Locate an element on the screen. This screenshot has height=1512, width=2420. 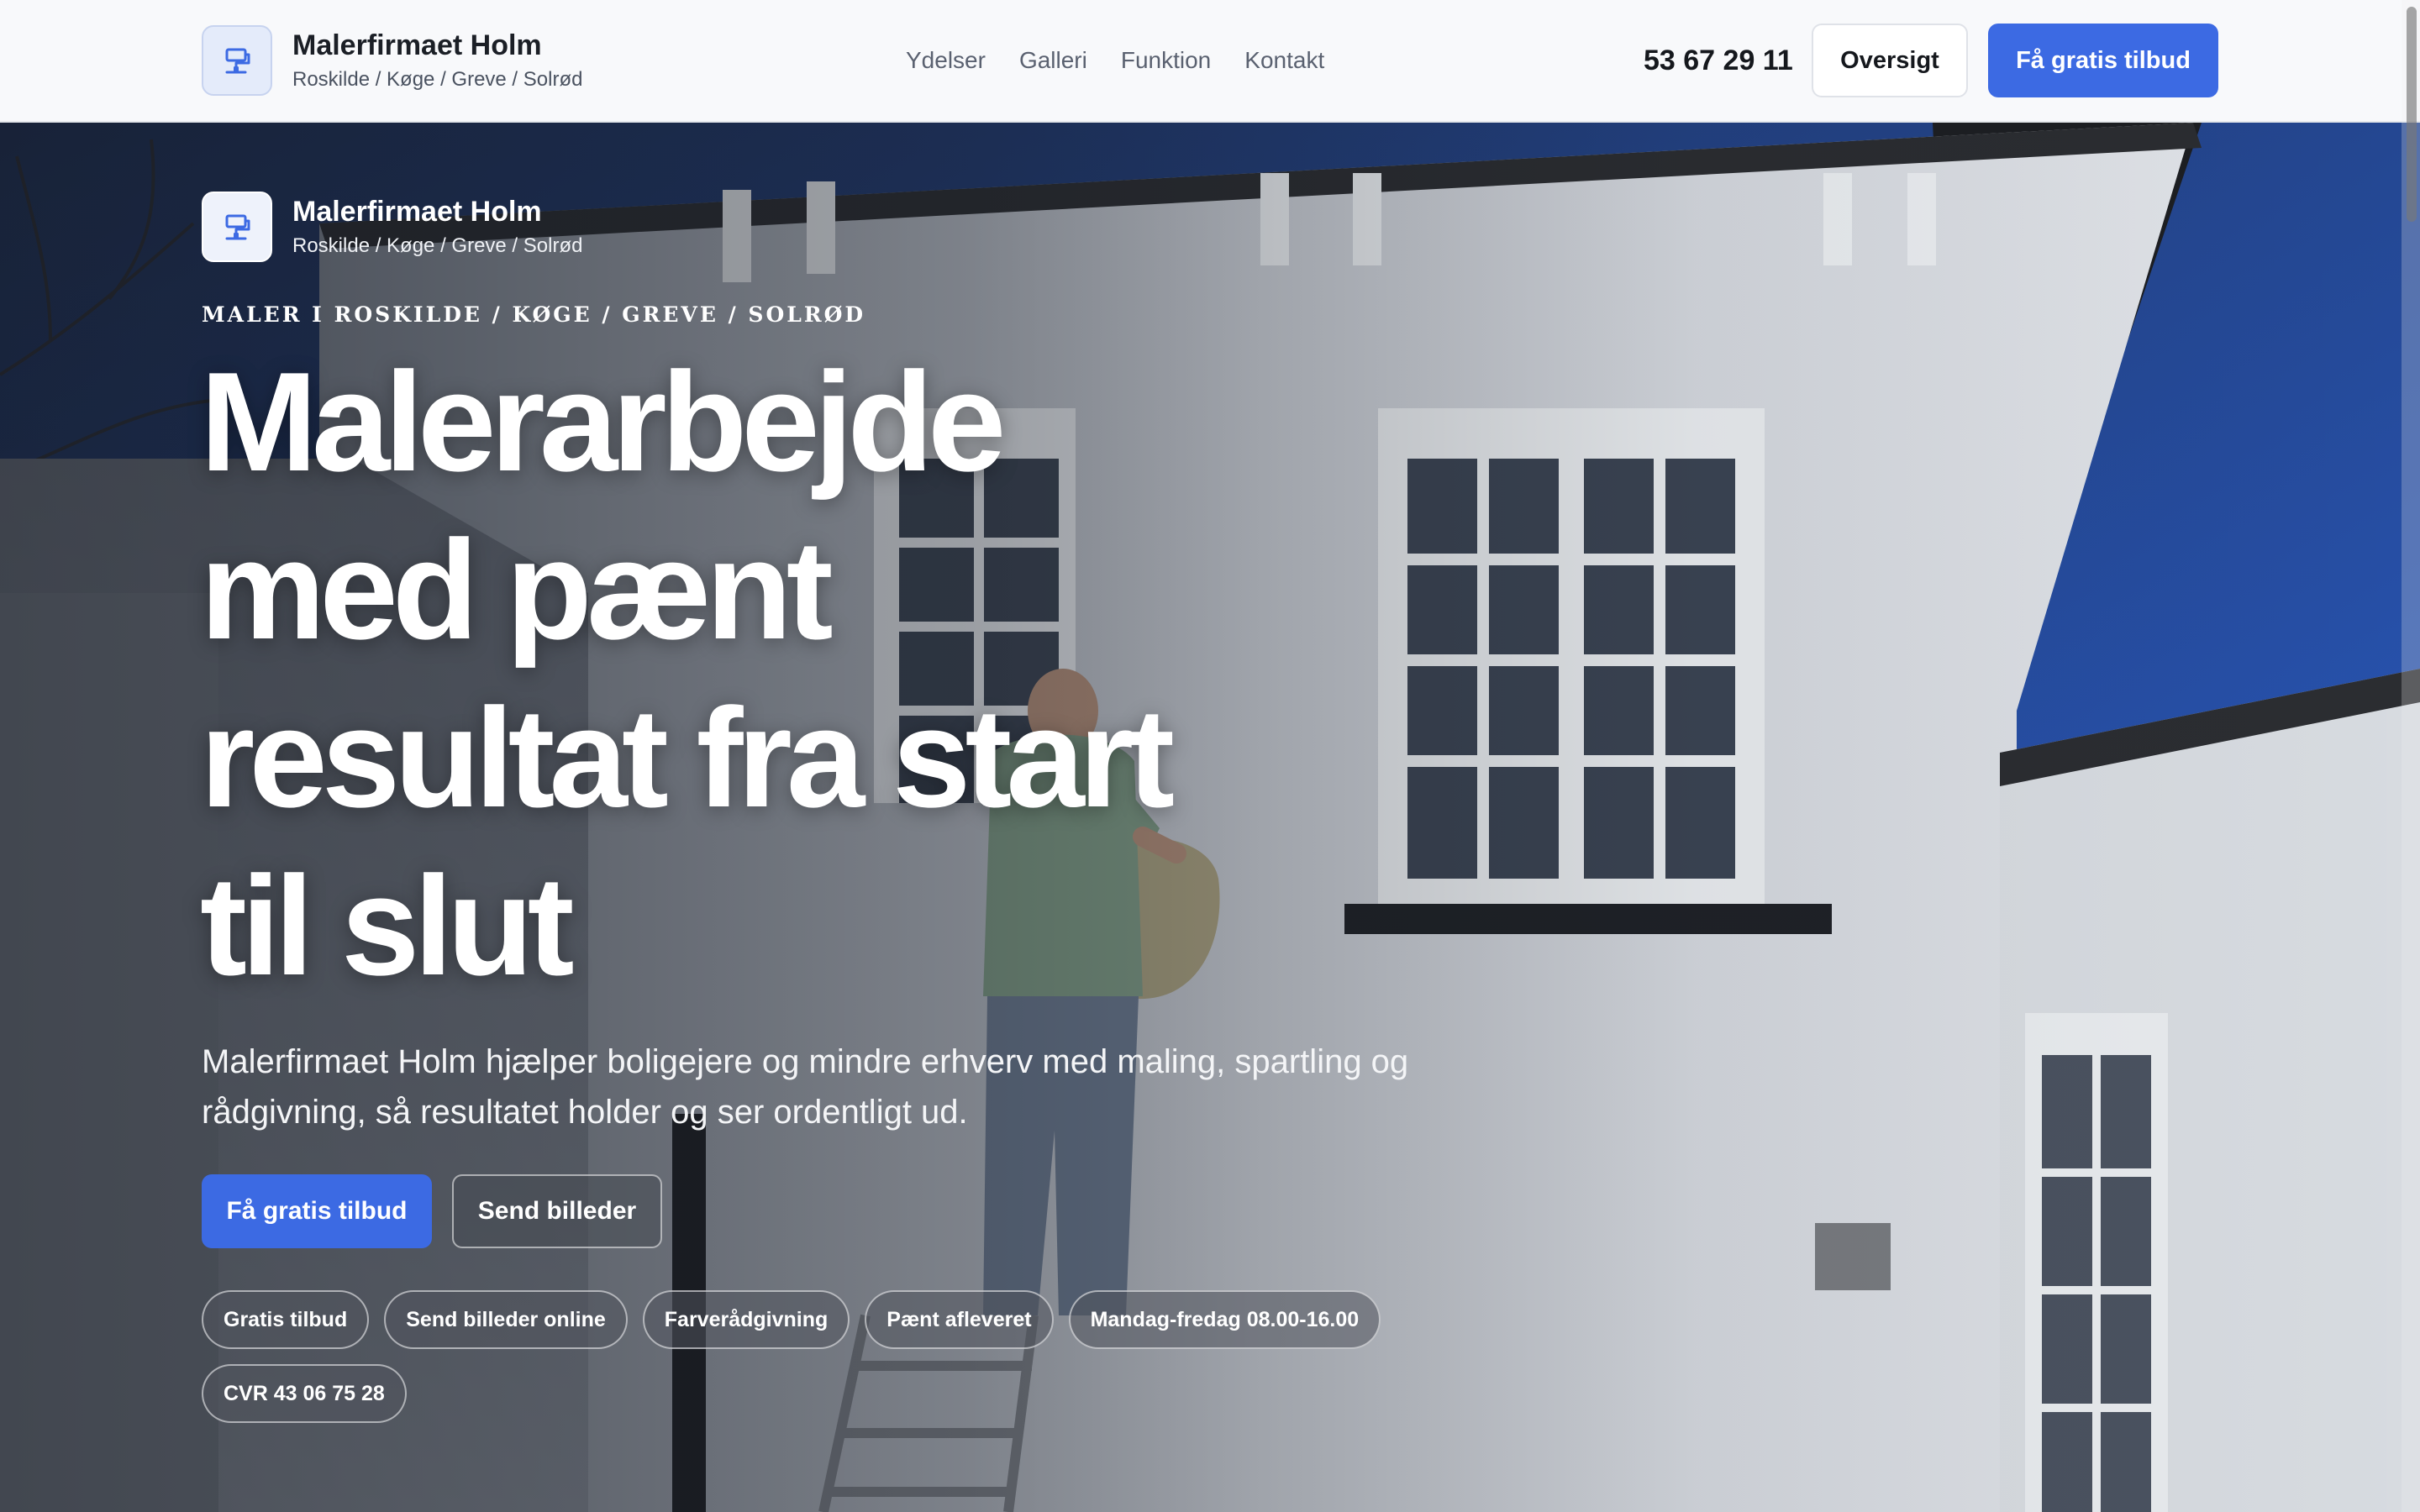
get-quote-button: Få gratis tilbud is located at coordinates (2103, 60).